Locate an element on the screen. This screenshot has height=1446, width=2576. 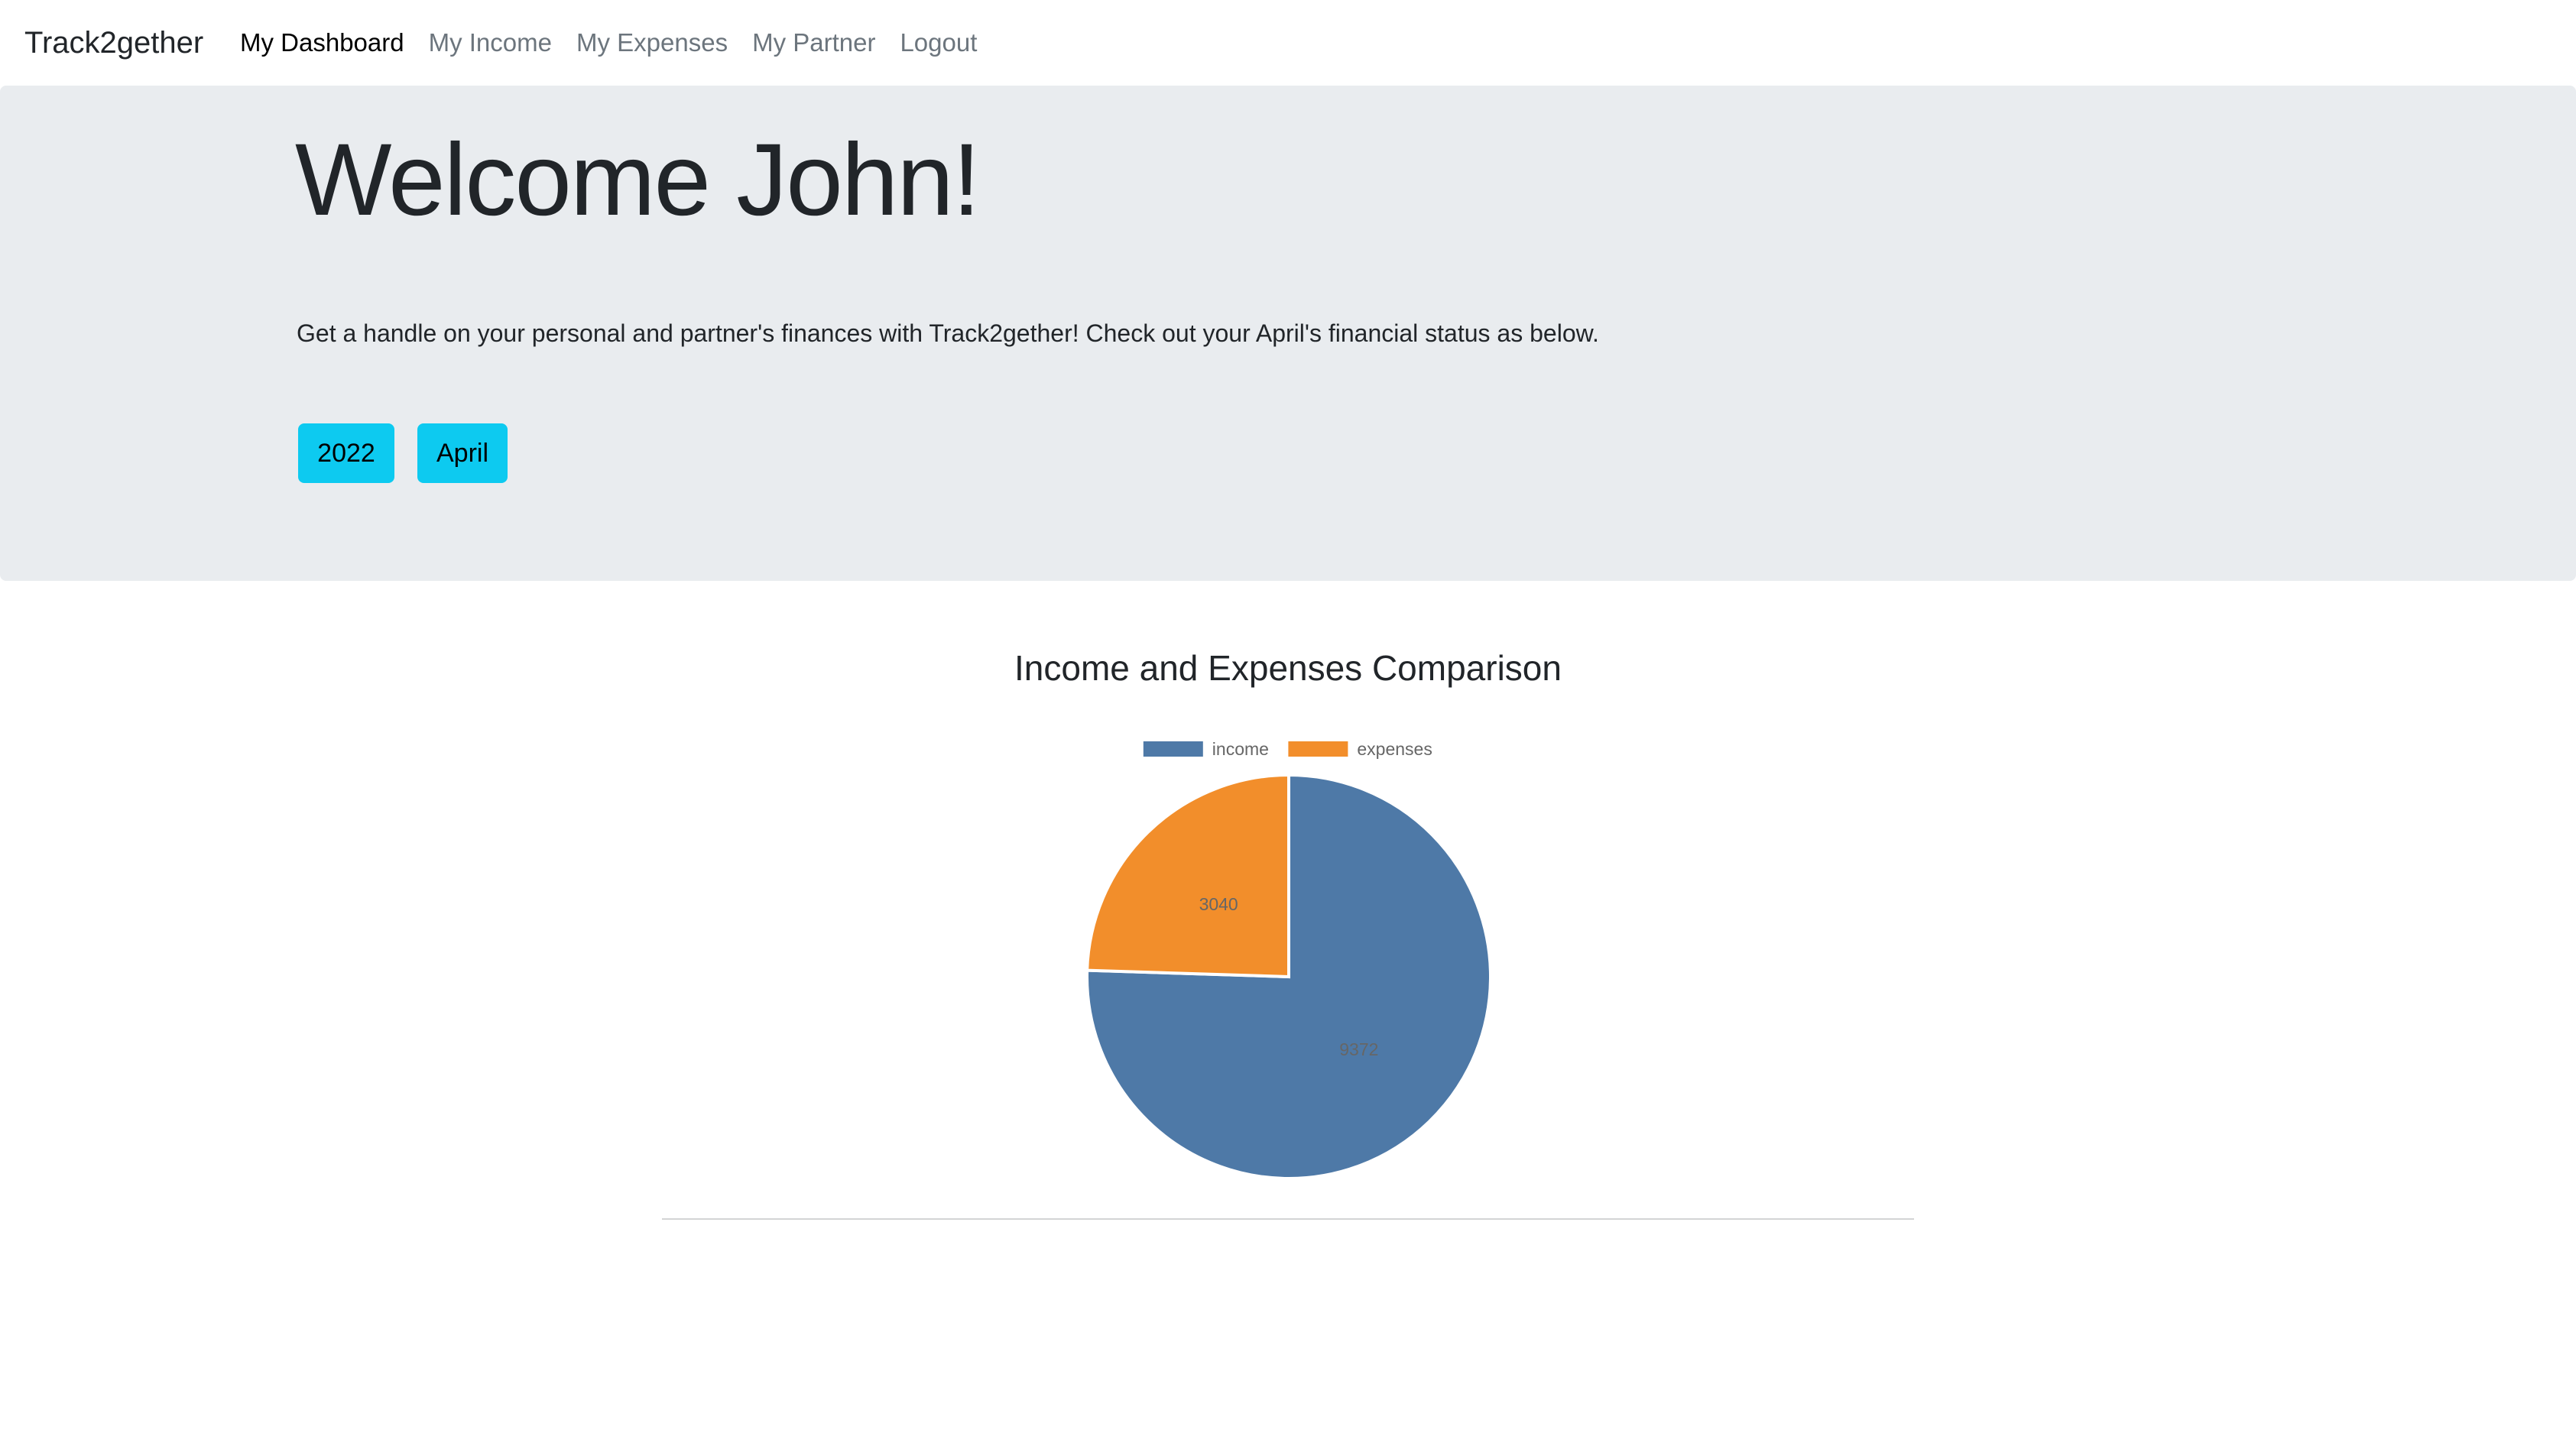
legend-label-expenses: expenses is located at coordinates (1394, 749).